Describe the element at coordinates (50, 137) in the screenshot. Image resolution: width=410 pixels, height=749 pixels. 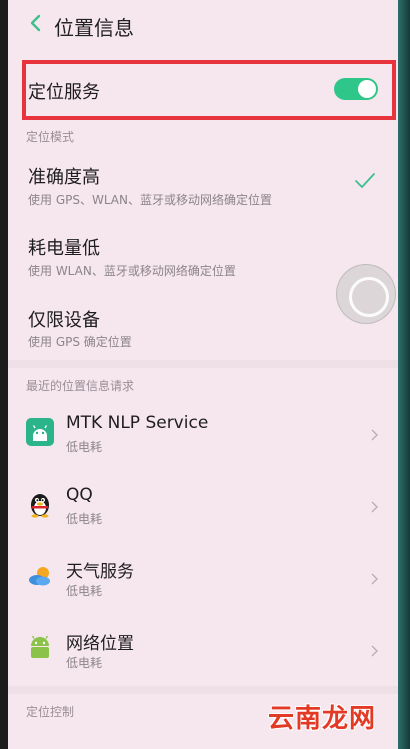
I see `section-label-location-mode: 定位模式` at that location.